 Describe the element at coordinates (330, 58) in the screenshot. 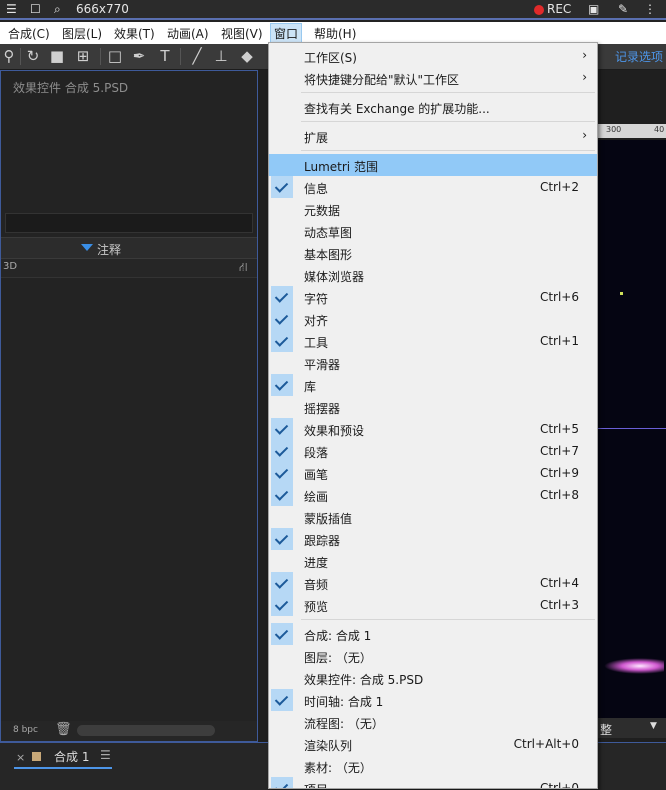

I see `menu-item-label: 工作区(S)` at that location.